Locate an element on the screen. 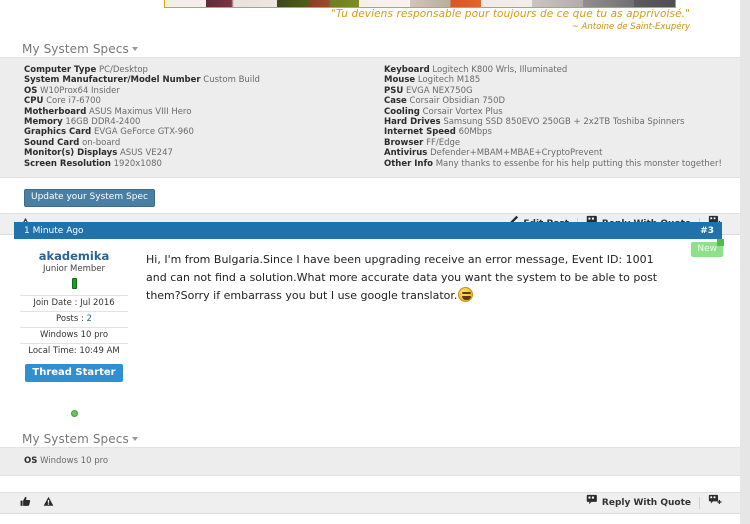 This screenshot has width=750, height=524. update-system-spec-button: Update your System Spec is located at coordinates (89, 198).